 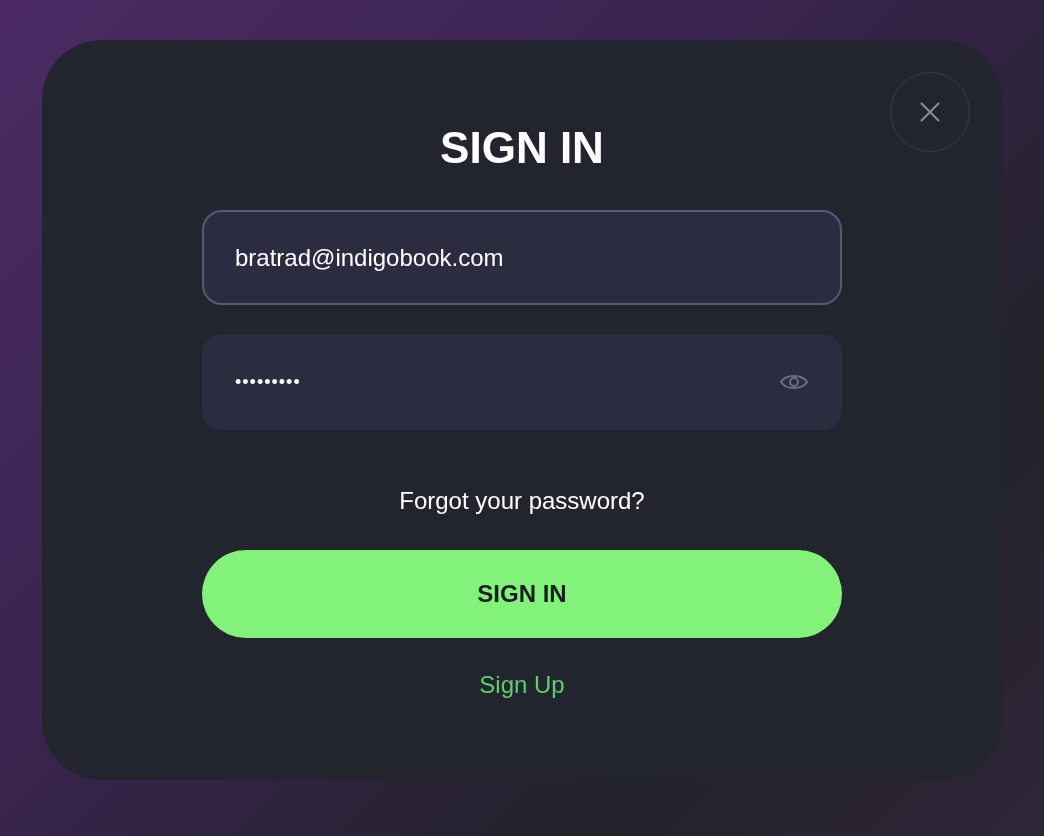 What do you see at coordinates (522, 148) in the screenshot?
I see `dialog-title: SIGN IN` at bounding box center [522, 148].